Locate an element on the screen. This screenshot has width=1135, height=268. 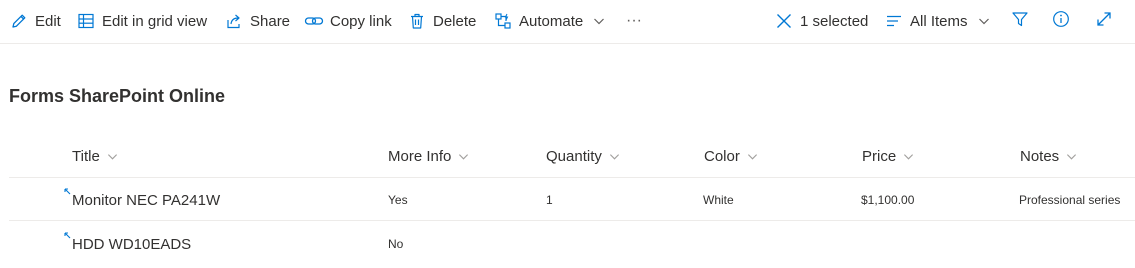
column-header-quantity: Quantity is located at coordinates (583, 156).